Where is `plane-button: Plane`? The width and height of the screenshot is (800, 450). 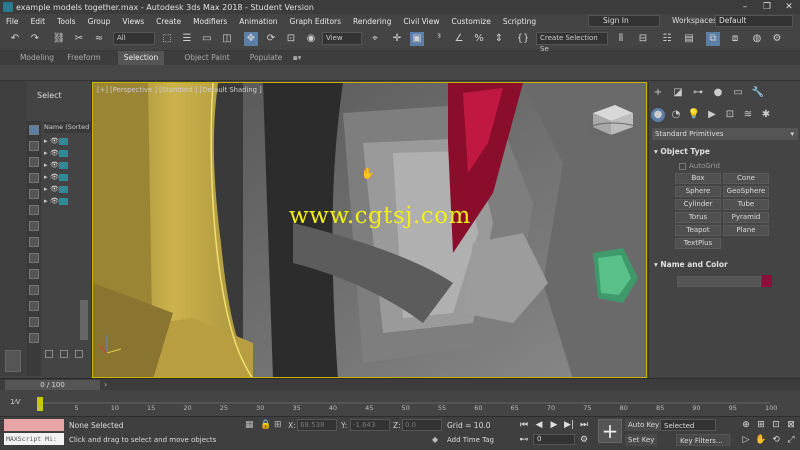
plane-button: Plane is located at coordinates (746, 230).